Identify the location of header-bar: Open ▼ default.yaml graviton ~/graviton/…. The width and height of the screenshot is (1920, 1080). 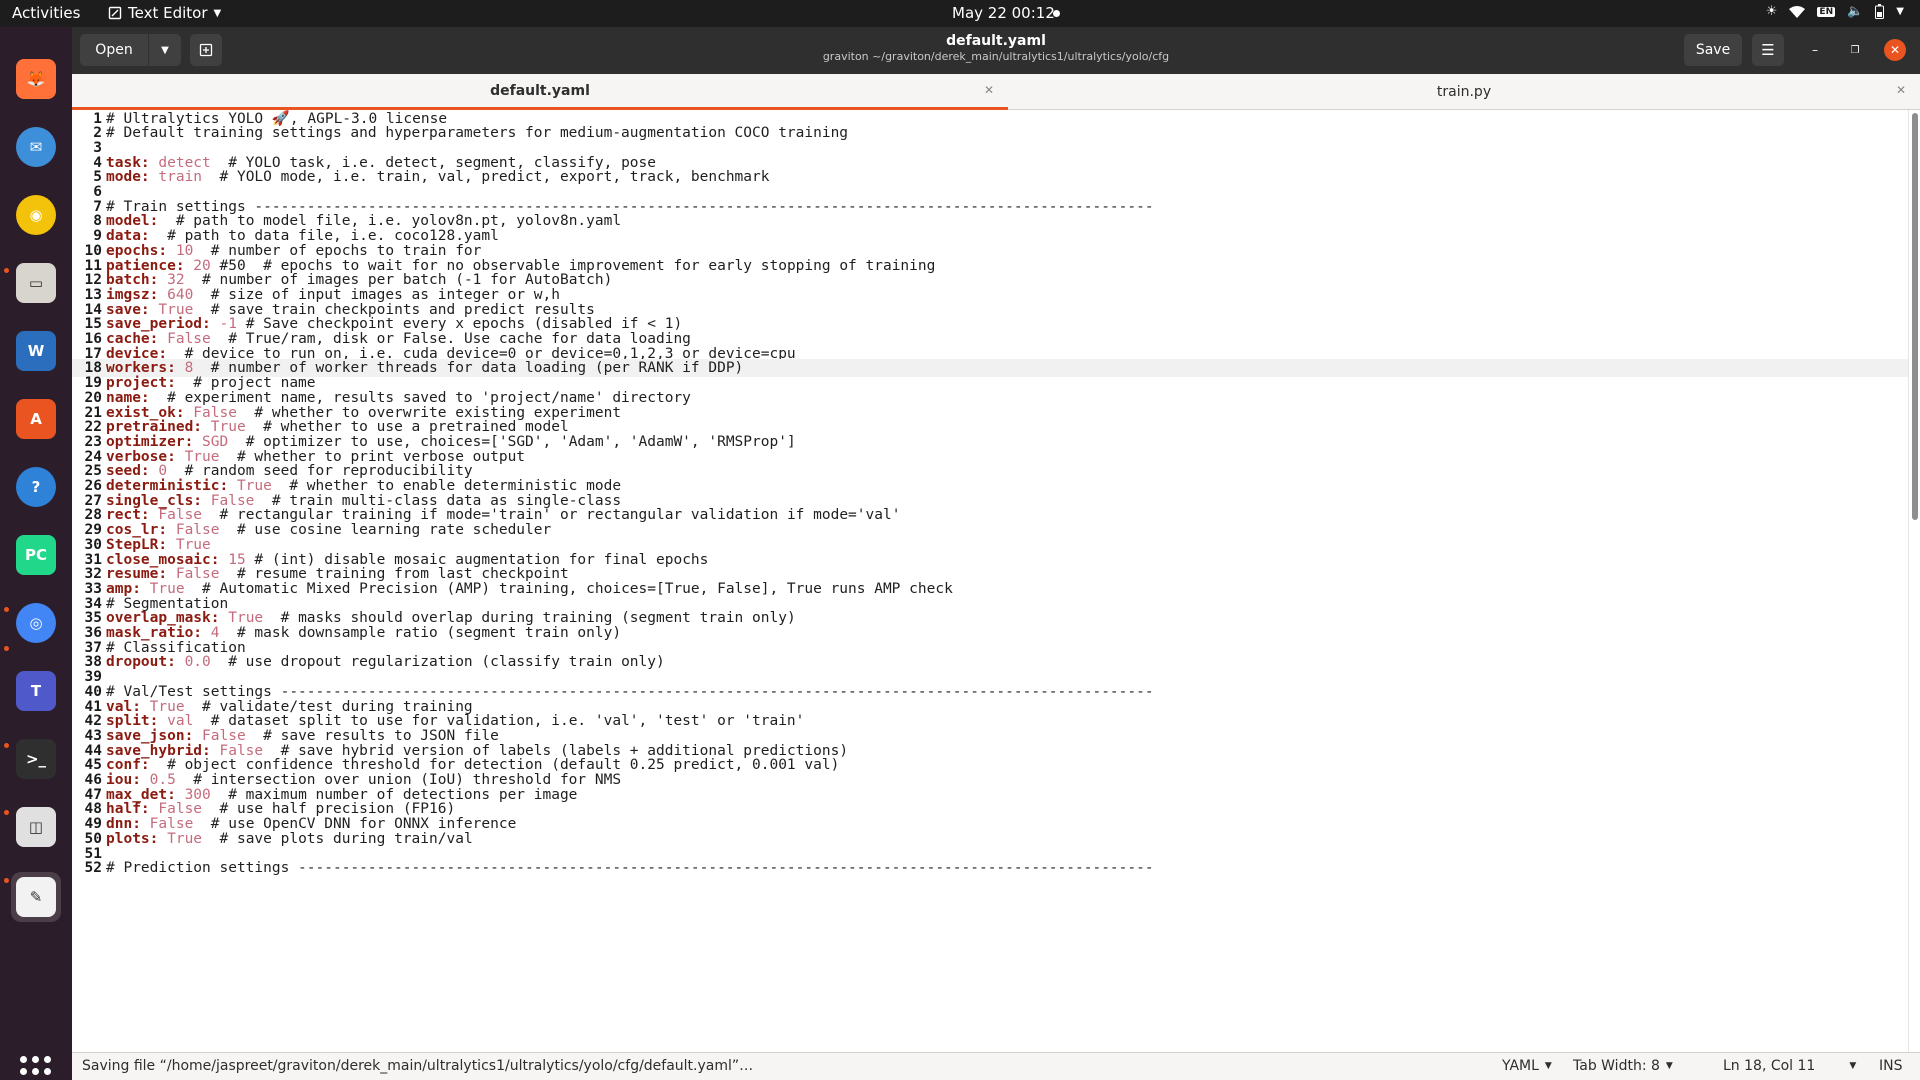
(996, 50).